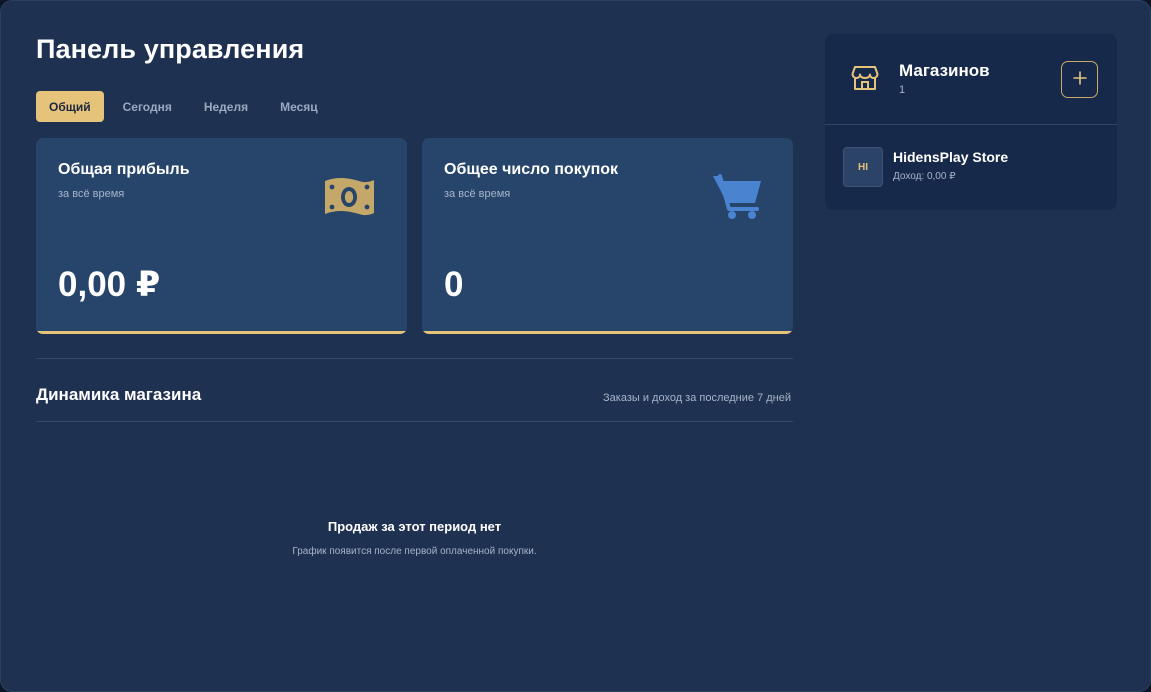 The height and width of the screenshot is (692, 1151). What do you see at coordinates (951, 157) in the screenshot?
I see `store-name: HidensPlay Store` at bounding box center [951, 157].